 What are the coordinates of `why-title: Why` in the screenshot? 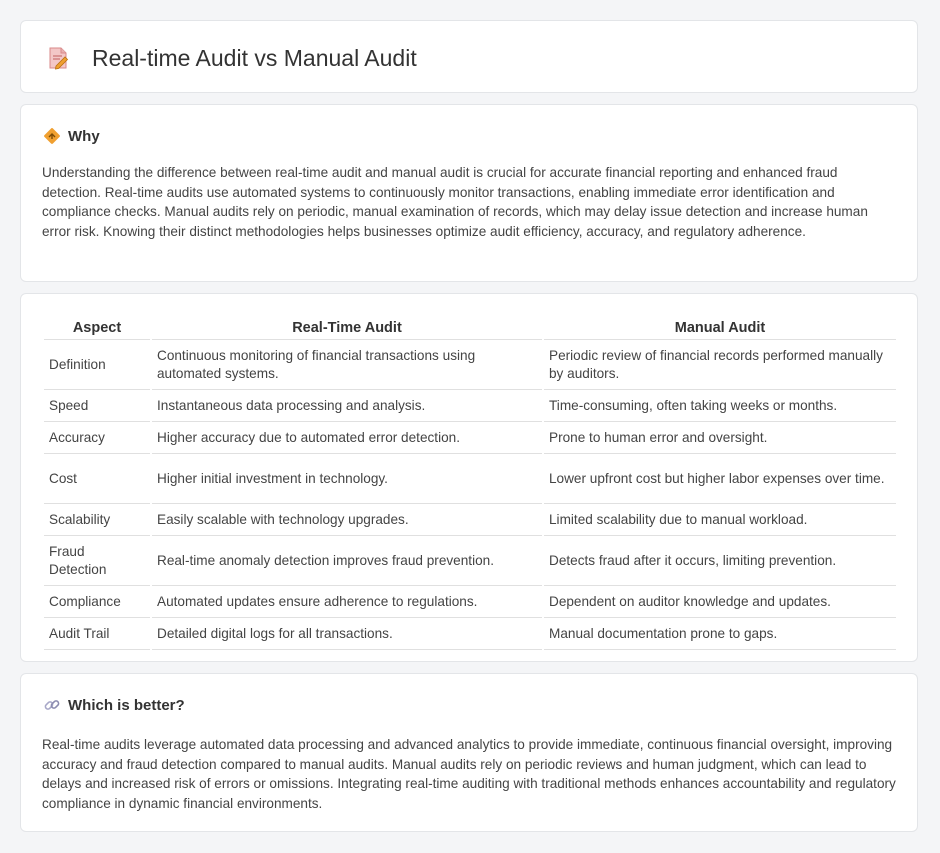 It's located at (84, 136).